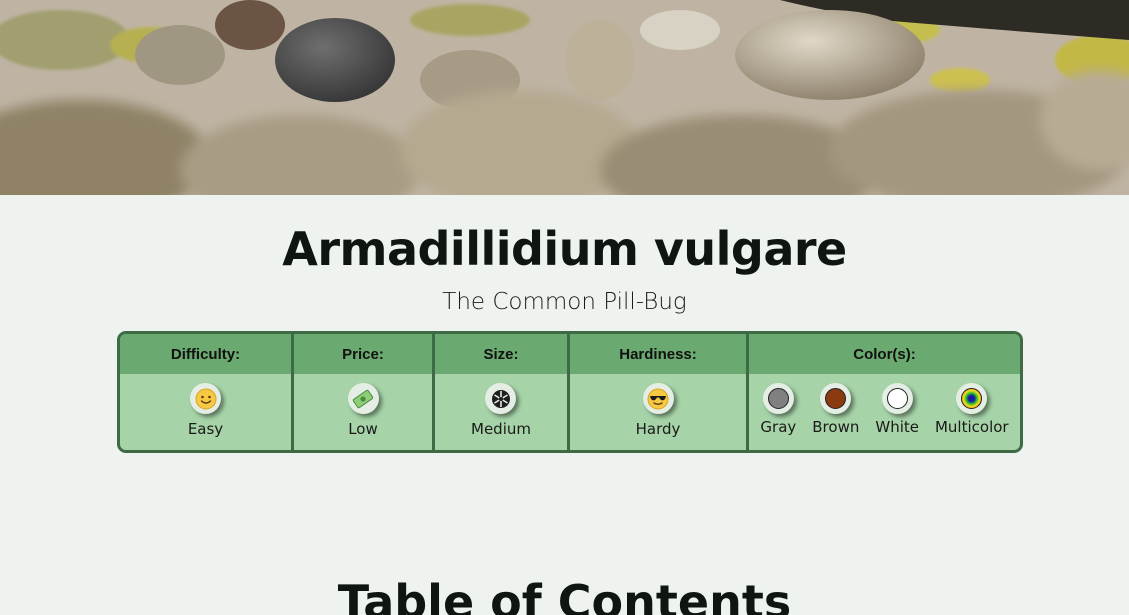 The width and height of the screenshot is (1129, 615). Describe the element at coordinates (658, 354) in the screenshot. I see `hardiness-header: Hardiness:` at that location.